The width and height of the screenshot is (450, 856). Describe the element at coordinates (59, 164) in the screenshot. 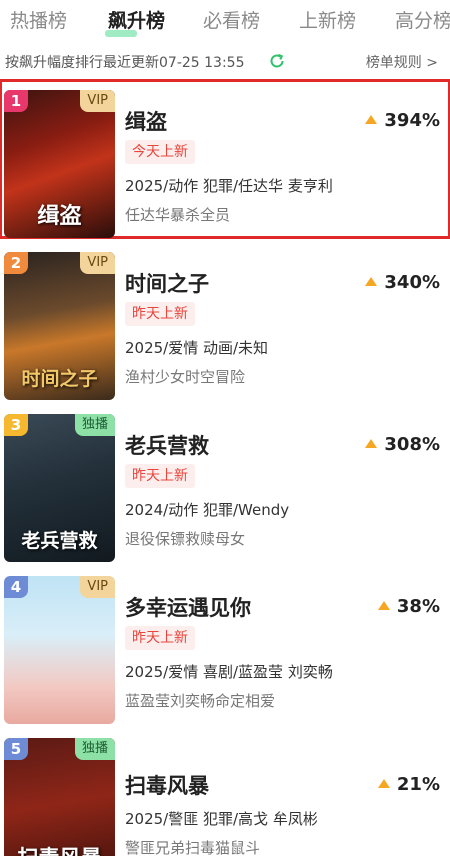

I see `poster-image: 1 VIP 缉盗` at that location.